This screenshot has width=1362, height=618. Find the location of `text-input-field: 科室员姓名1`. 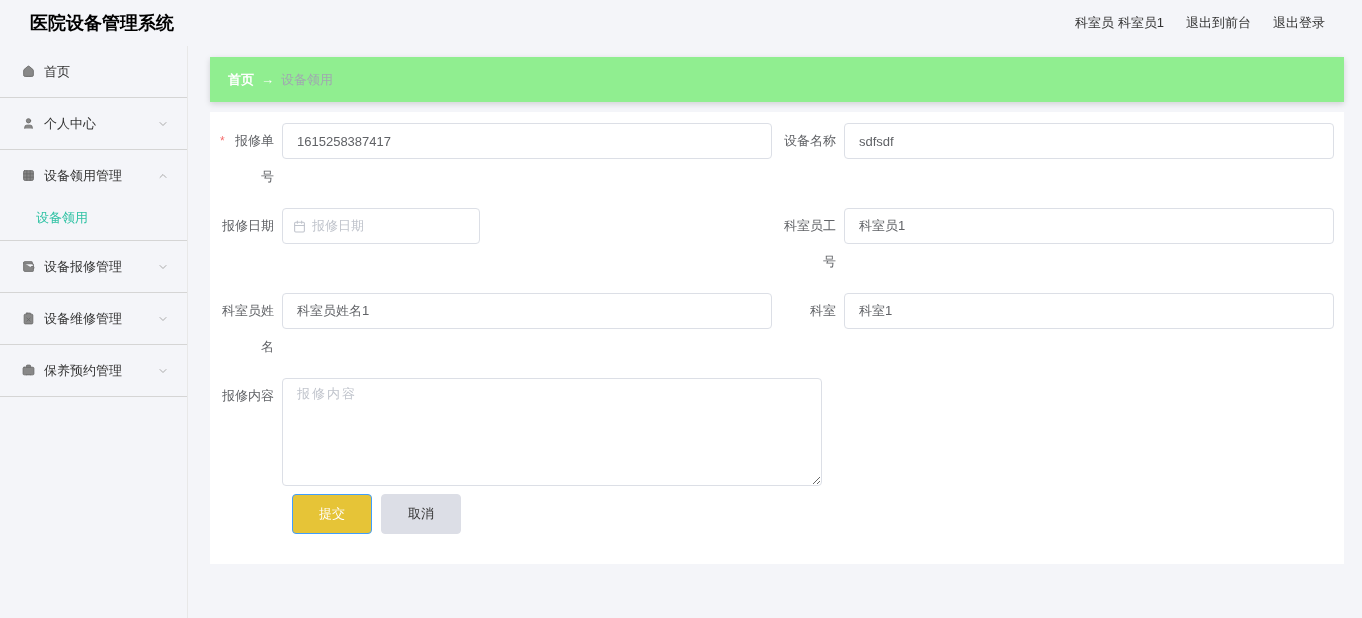

text-input-field: 科室员姓名1 is located at coordinates (527, 311).